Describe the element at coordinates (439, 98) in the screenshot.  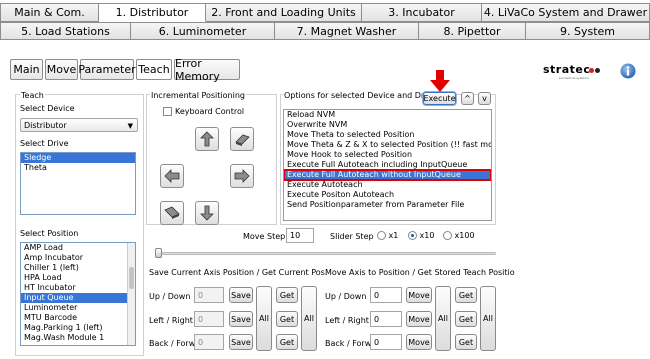
I see `execute-button: Execute` at that location.